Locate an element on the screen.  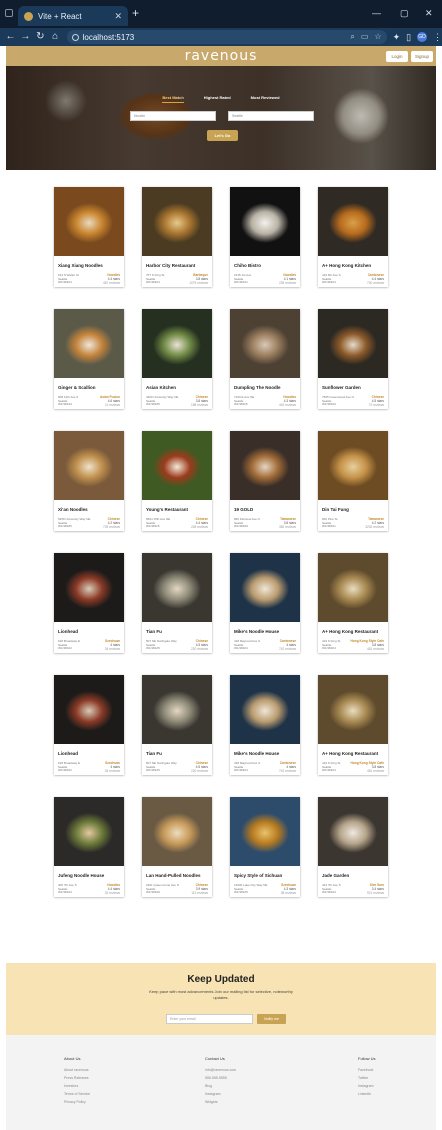
footer-link: info@ravenous.com is located at coordinates (245, 1070).